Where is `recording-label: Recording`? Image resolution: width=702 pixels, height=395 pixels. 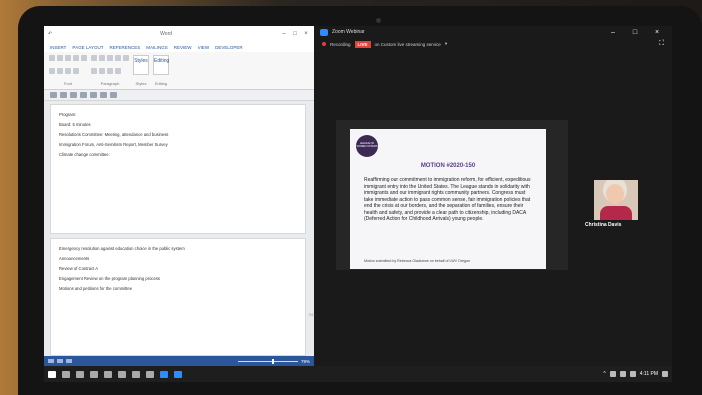 recording-label: Recording is located at coordinates (340, 44).